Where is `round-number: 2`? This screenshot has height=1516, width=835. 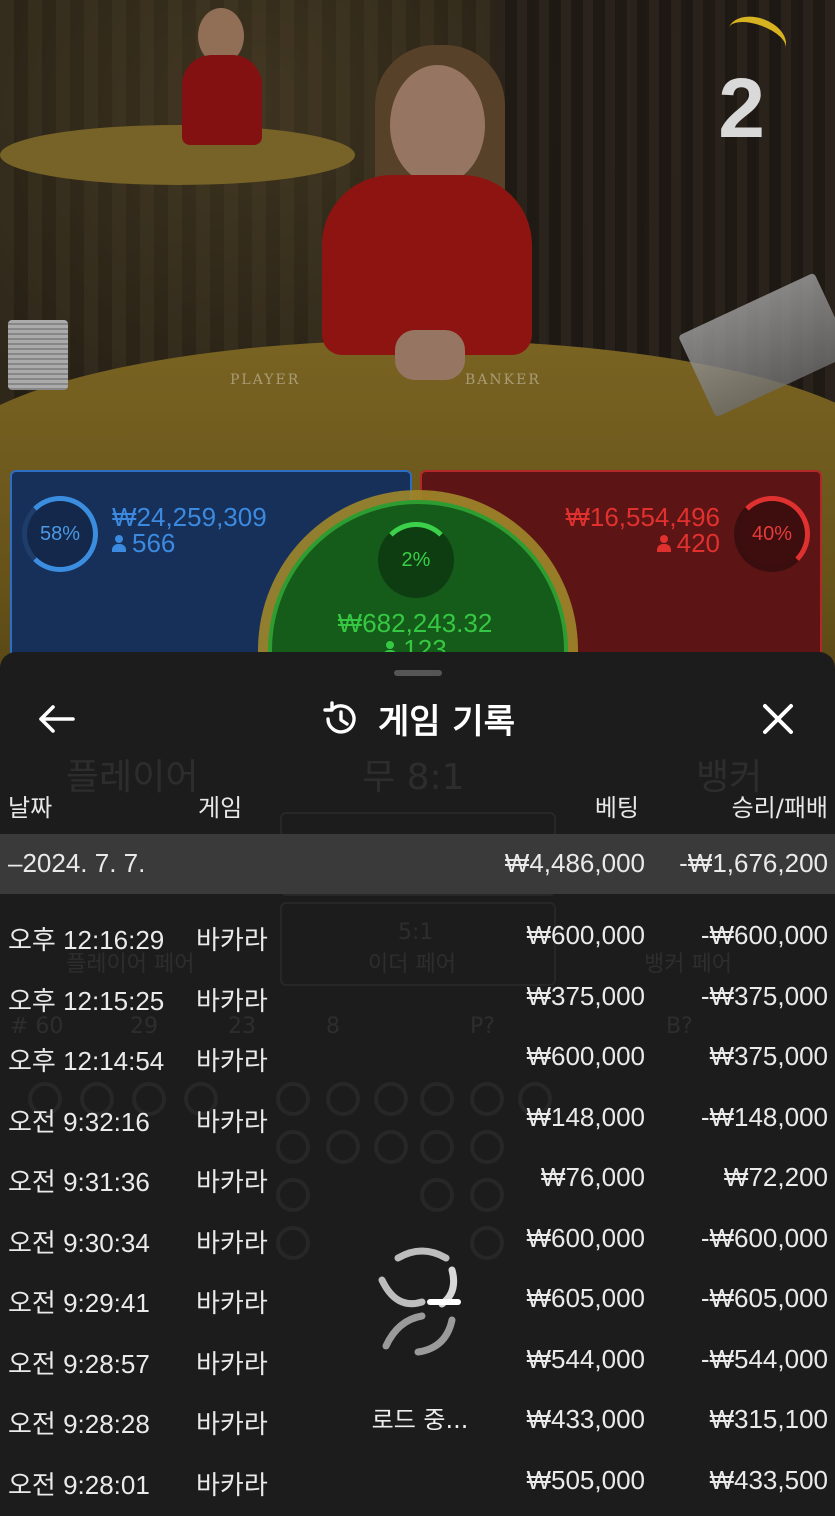 round-number: 2 is located at coordinates (741, 108).